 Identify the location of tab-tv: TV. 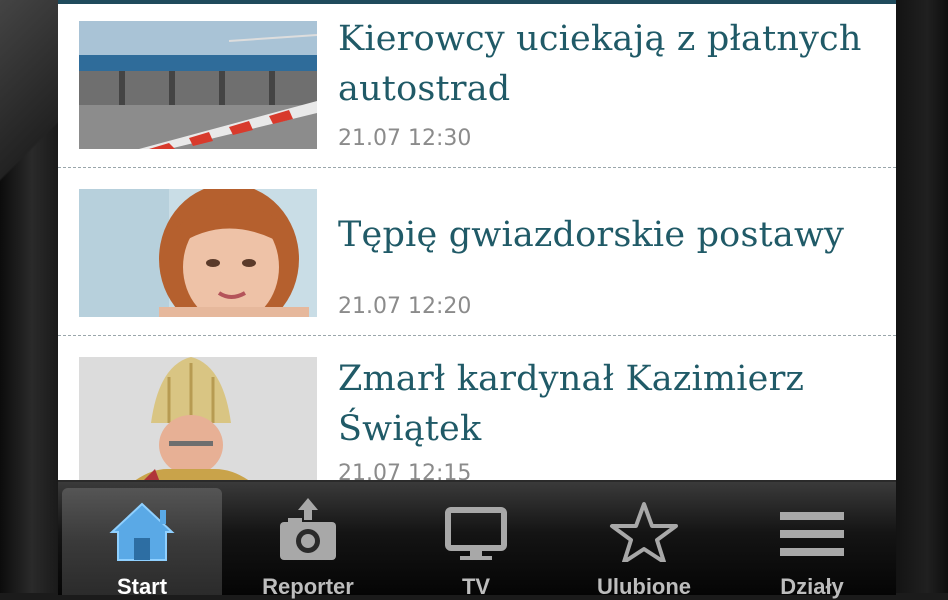
(476, 543).